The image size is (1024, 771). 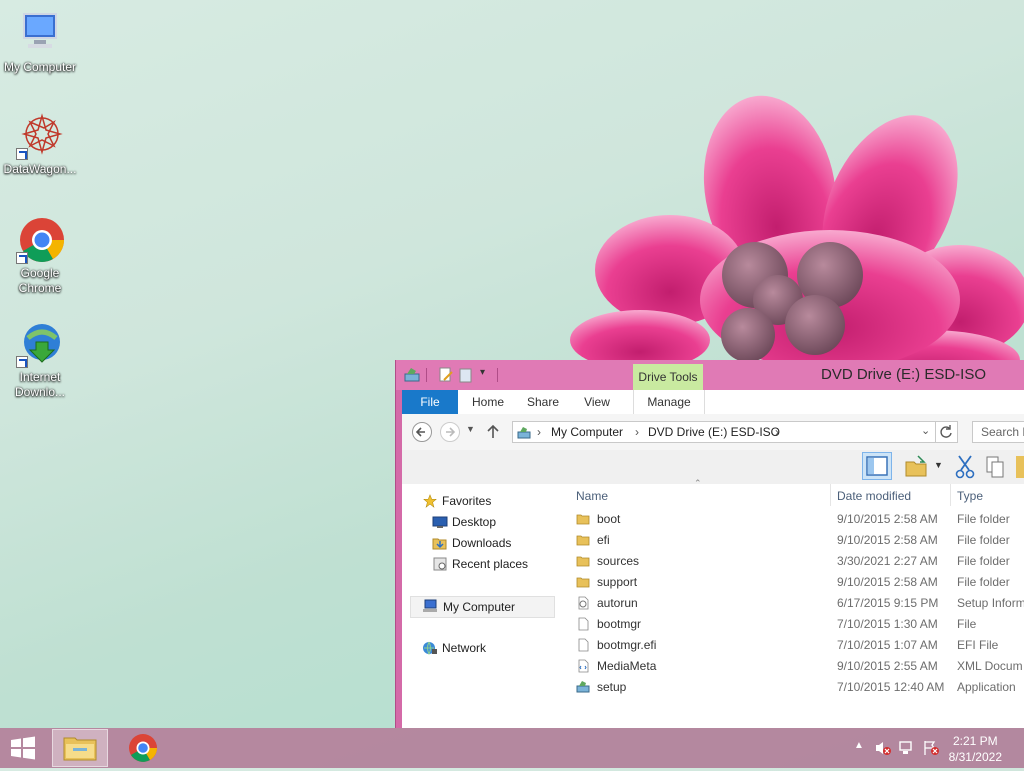 I want to click on tab-file: File, so click(x=430, y=402).